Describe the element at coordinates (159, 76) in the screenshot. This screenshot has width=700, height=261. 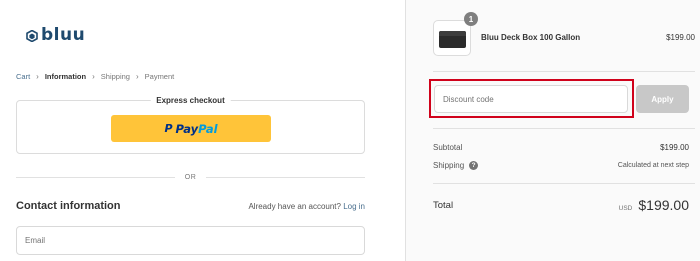
I see `breadcrumb-payment: Payment` at that location.